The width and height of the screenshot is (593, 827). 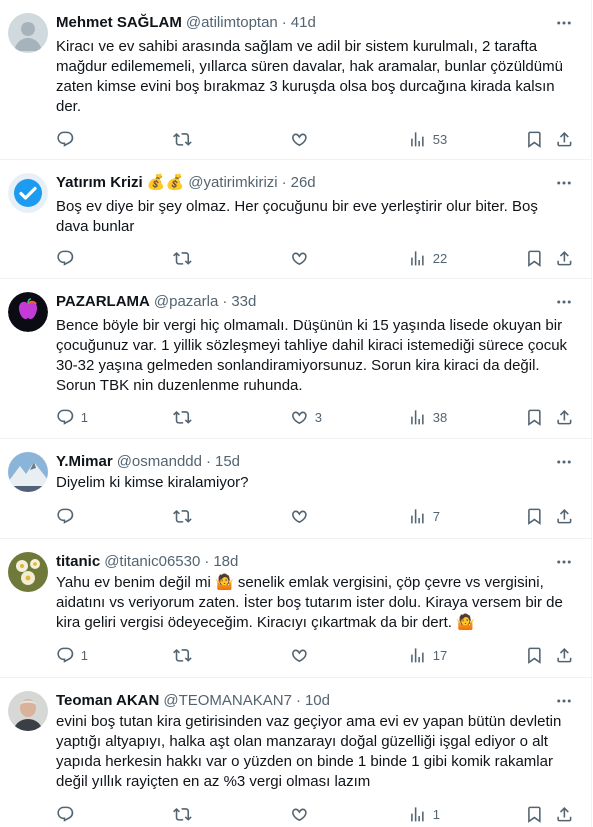 What do you see at coordinates (78, 561) in the screenshot?
I see `author-name: titanic` at bounding box center [78, 561].